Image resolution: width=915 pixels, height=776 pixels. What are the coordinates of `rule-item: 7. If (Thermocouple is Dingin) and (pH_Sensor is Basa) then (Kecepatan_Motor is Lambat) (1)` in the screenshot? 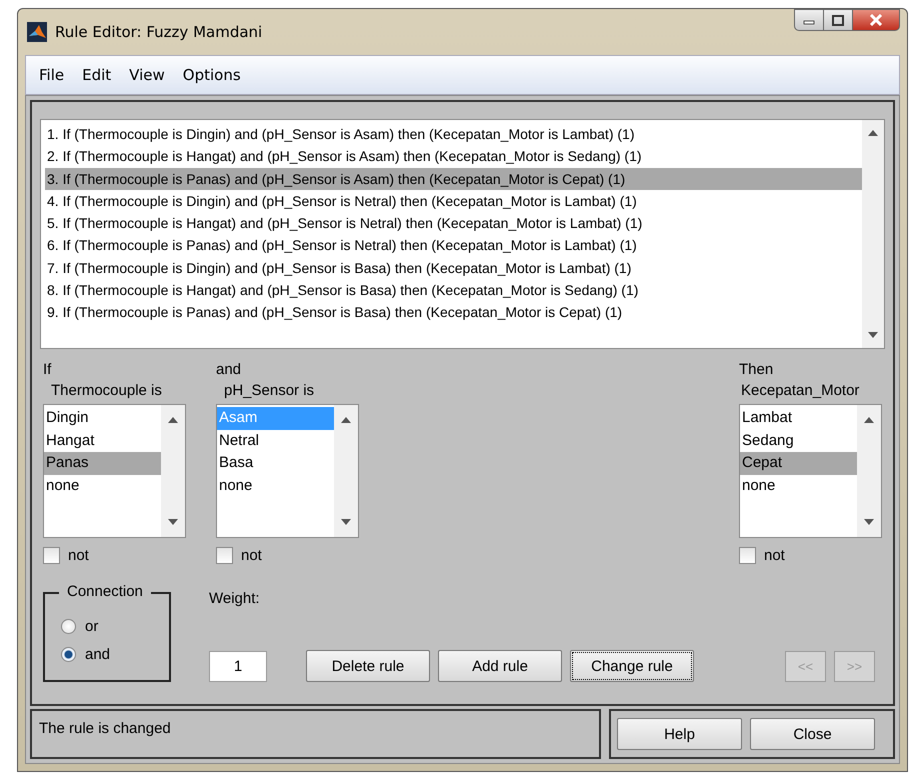 It's located at (453, 268).